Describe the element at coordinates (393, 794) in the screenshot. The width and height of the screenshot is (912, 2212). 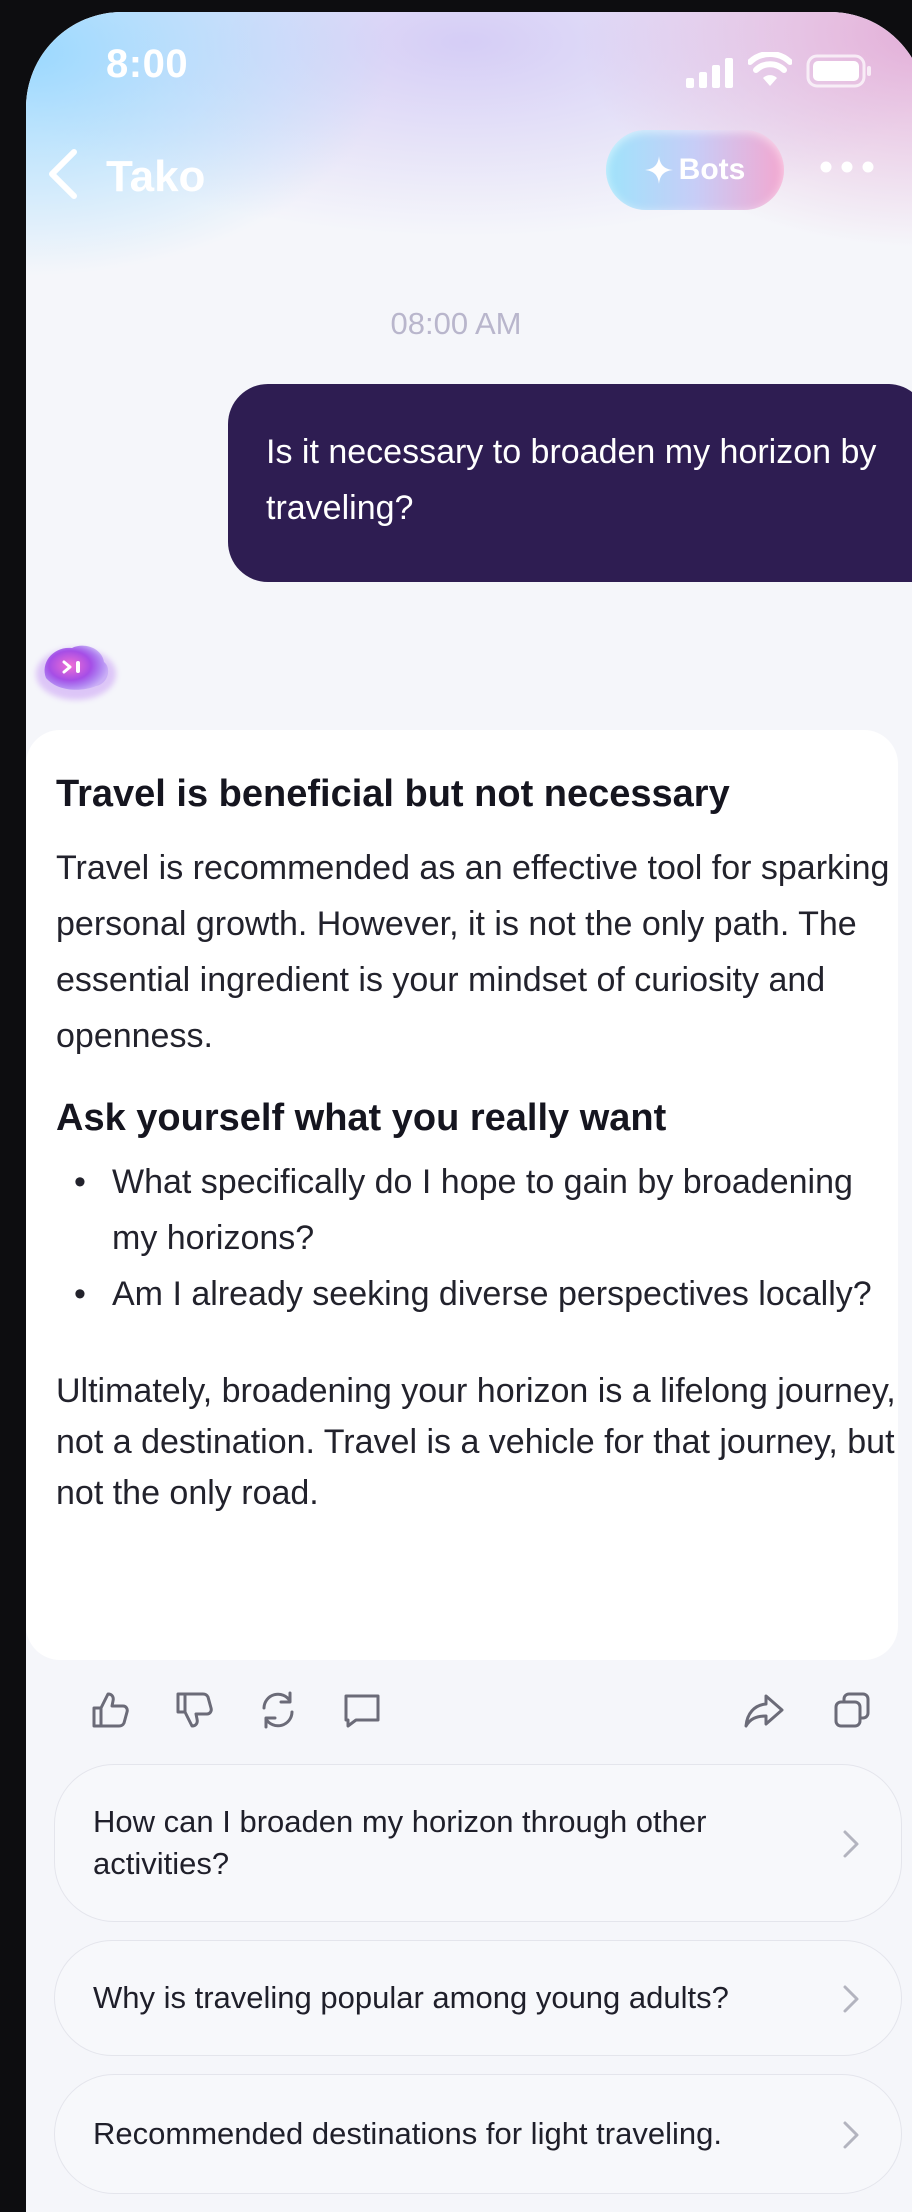
I see `reply-heading-1: Travel is beneficial but not necessary` at that location.